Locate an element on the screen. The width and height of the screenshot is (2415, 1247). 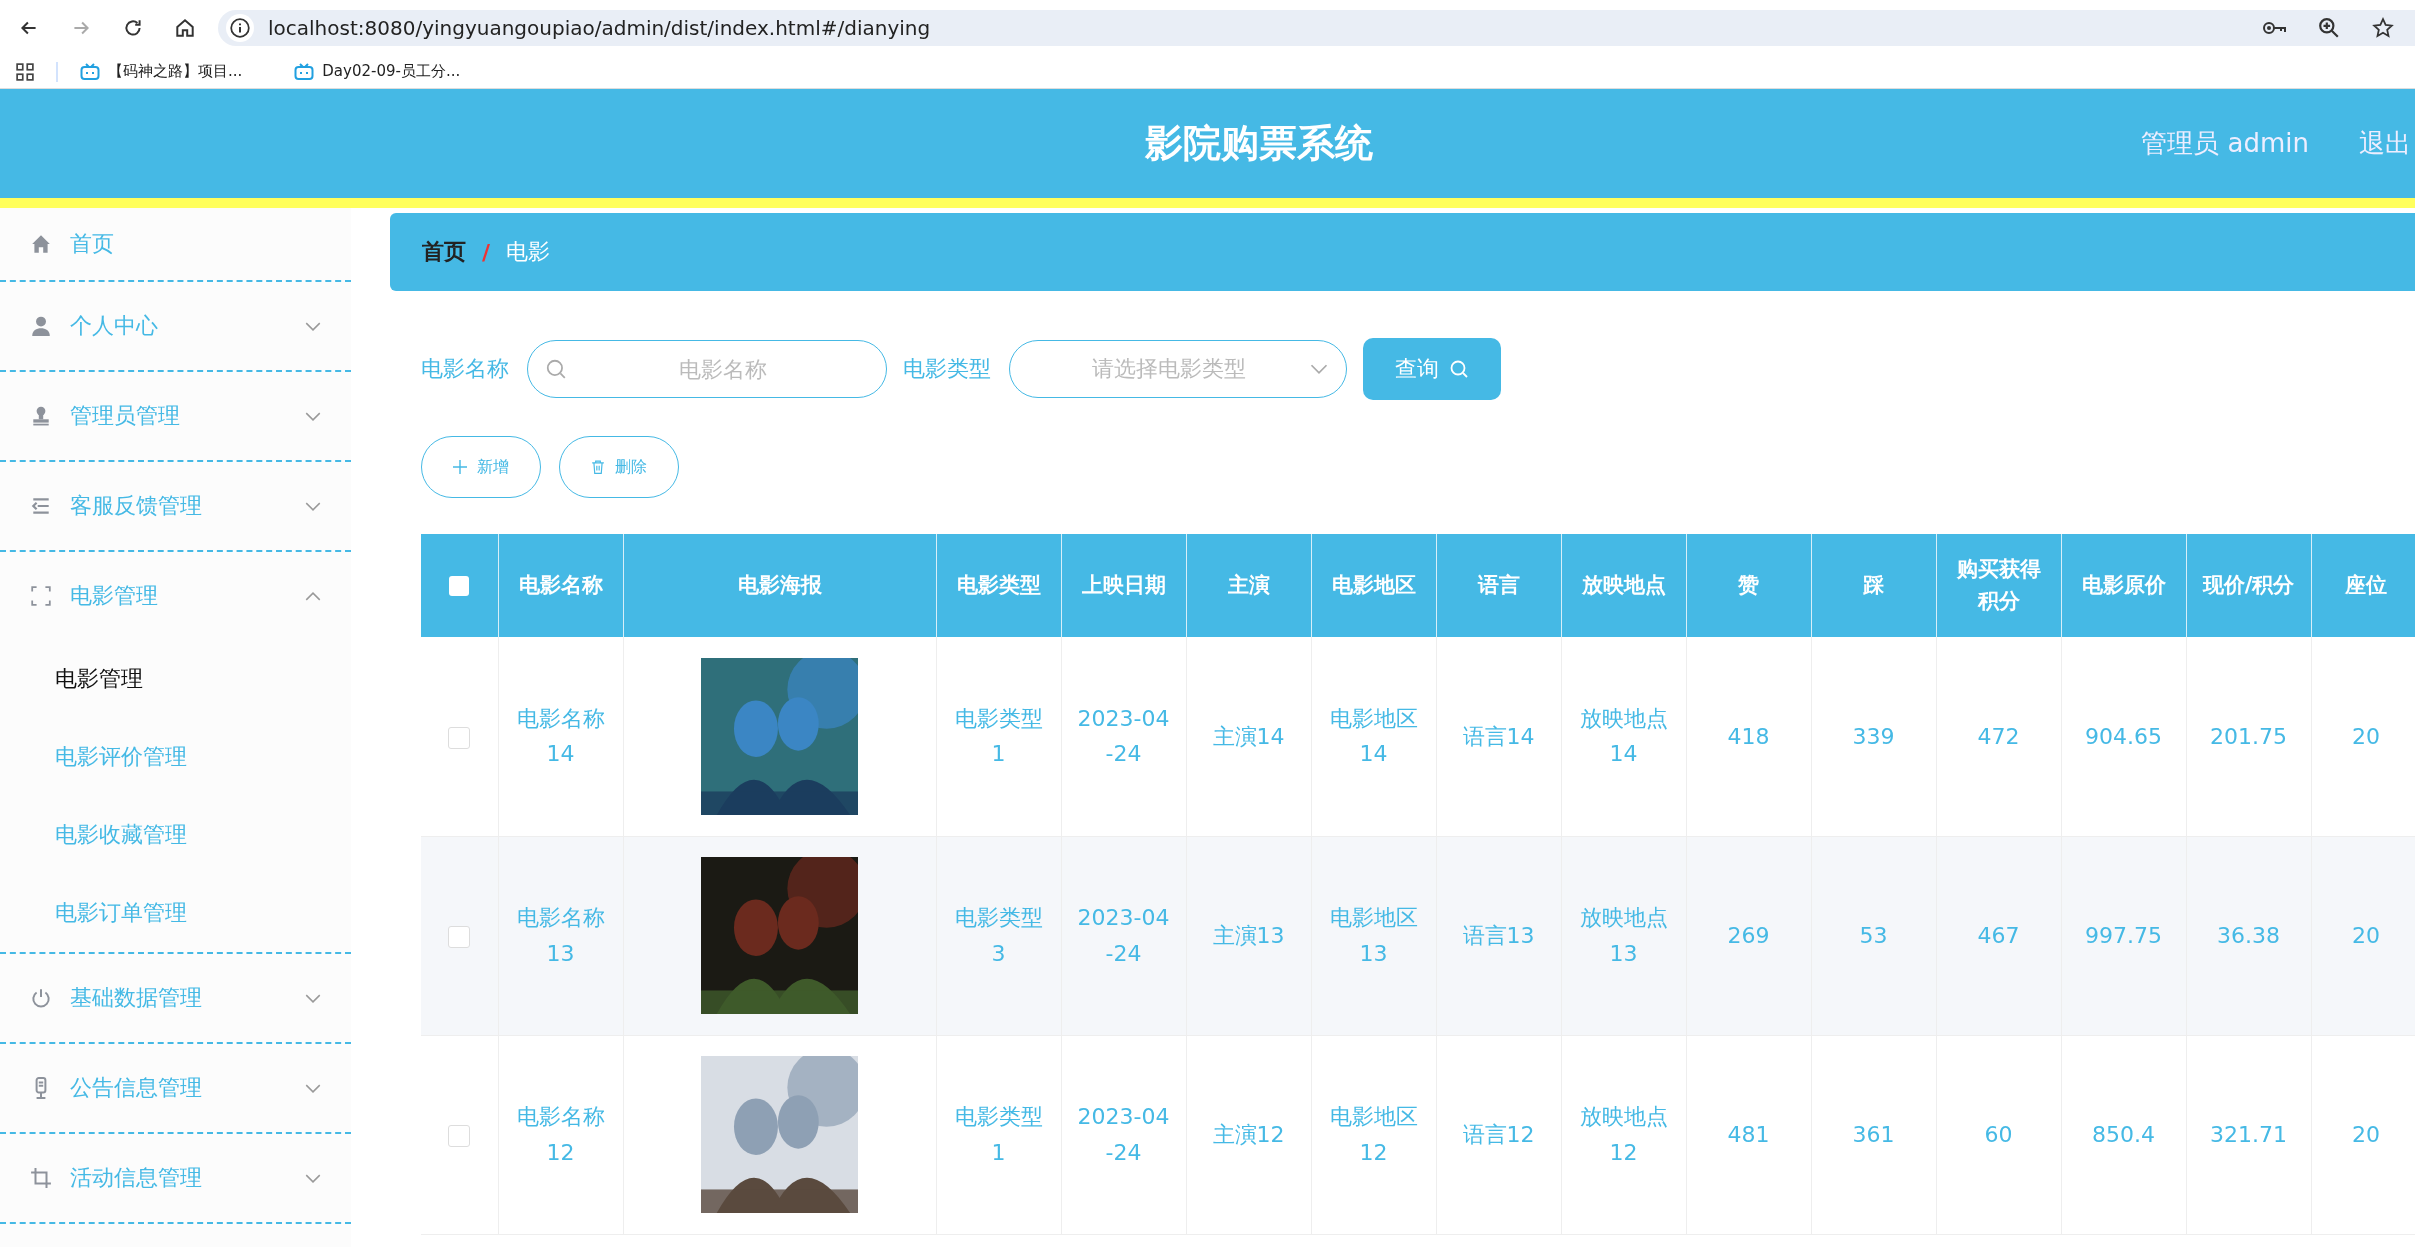
column-header: 电影海报 is located at coordinates (779, 584).